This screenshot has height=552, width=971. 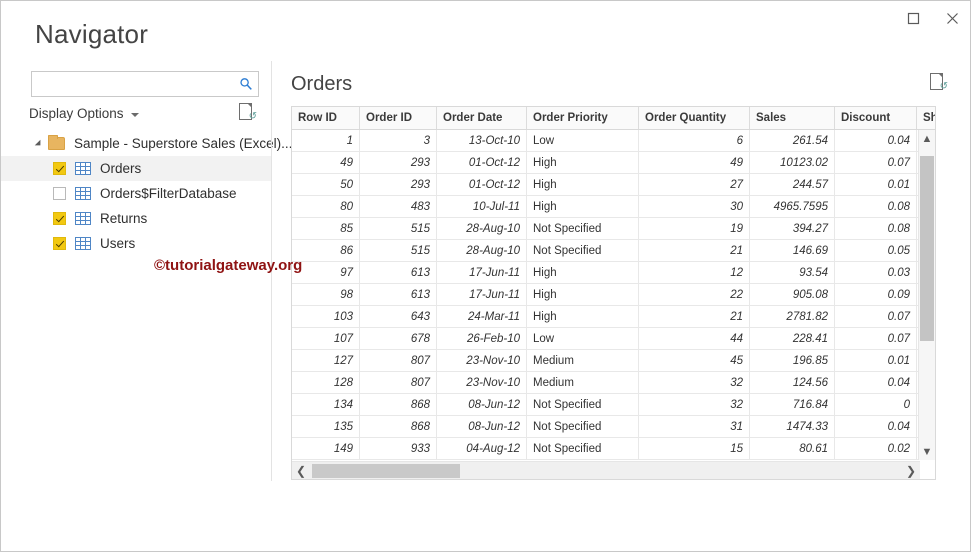 What do you see at coordinates (322, 84) in the screenshot?
I see `preview-title: Orders` at bounding box center [322, 84].